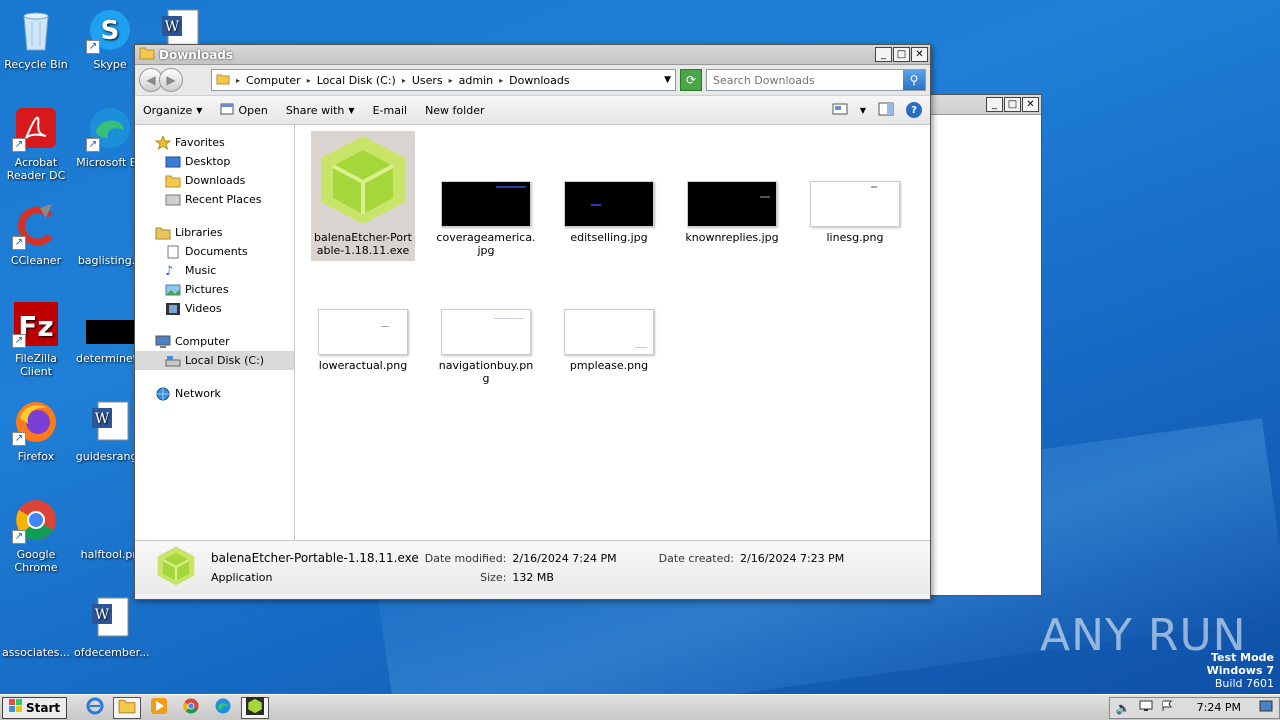  I want to click on email-button: E-mail, so click(390, 110).